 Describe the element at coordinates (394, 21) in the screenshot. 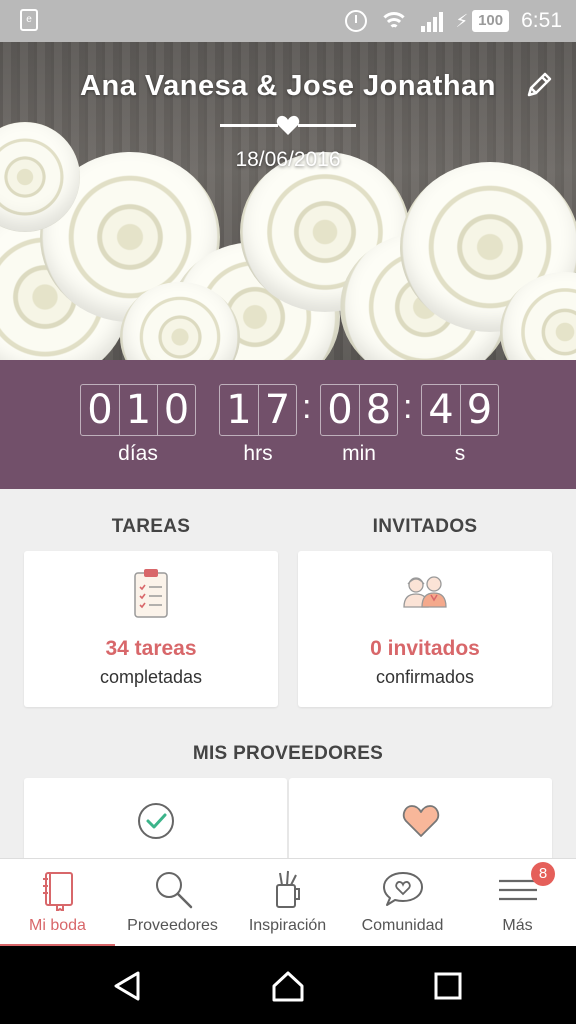

I see `wifi-icon` at that location.